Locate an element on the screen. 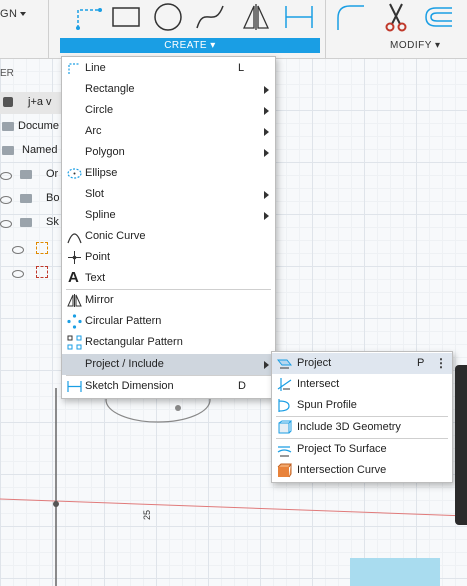 This screenshot has height=586, width=467. menu-item-label: Ellipse is located at coordinates (101, 173).